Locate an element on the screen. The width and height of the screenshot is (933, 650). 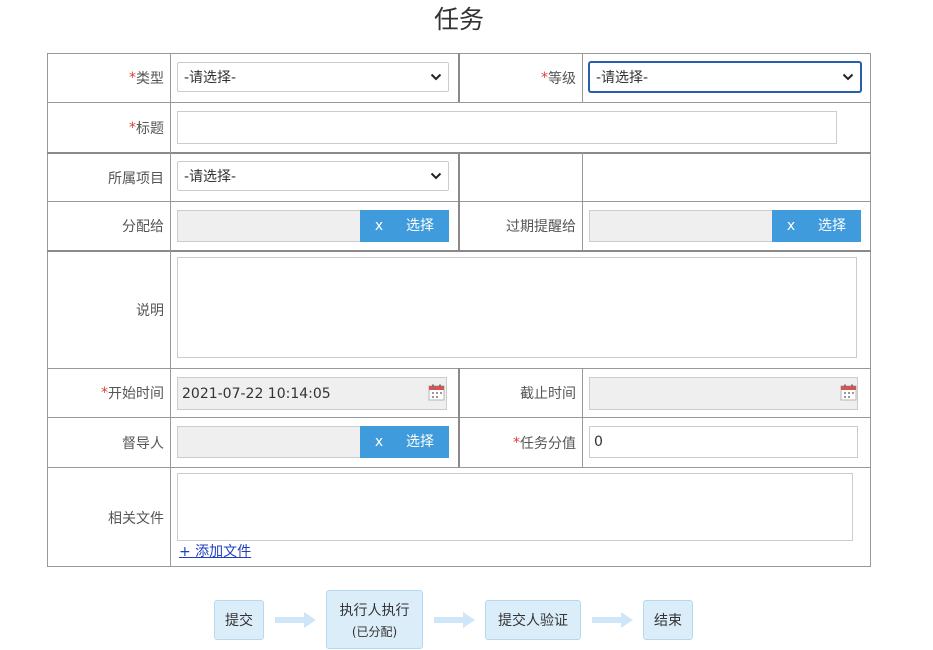
project-select-value: -请选择- is located at coordinates (210, 177).